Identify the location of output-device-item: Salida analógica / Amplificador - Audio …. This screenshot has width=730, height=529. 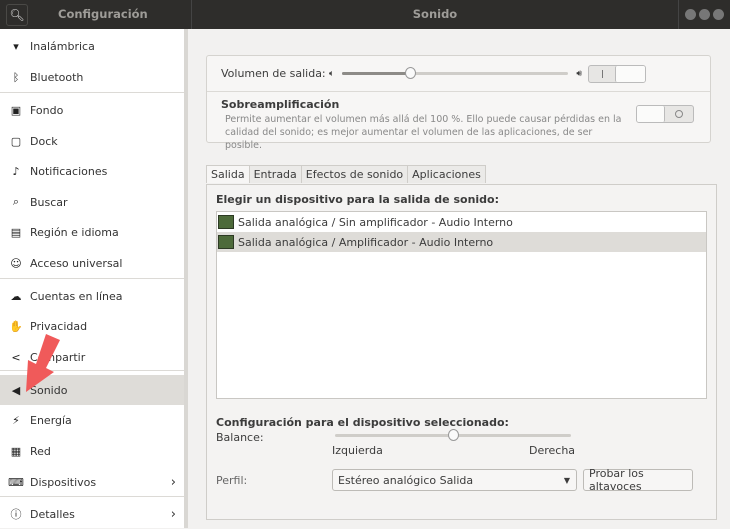
(461, 242).